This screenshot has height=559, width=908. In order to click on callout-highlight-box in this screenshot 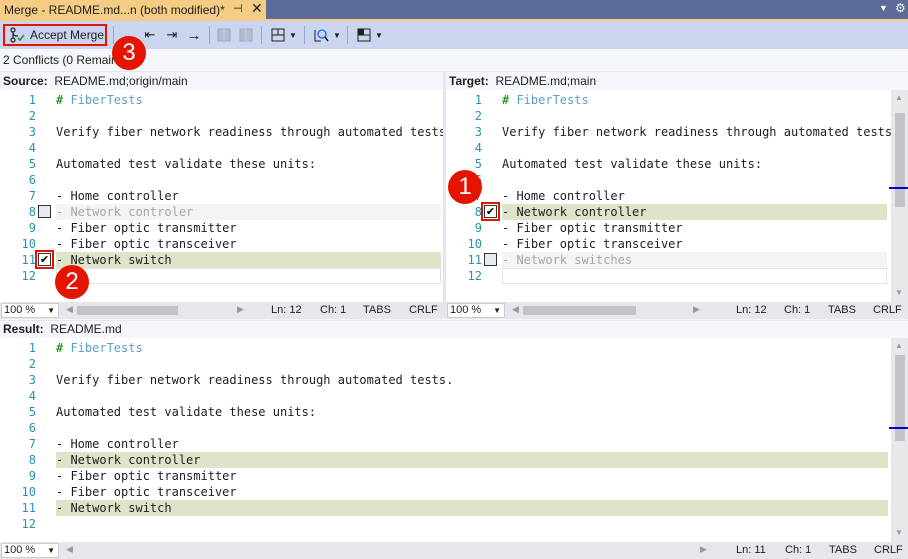, I will do `click(490, 211)`.